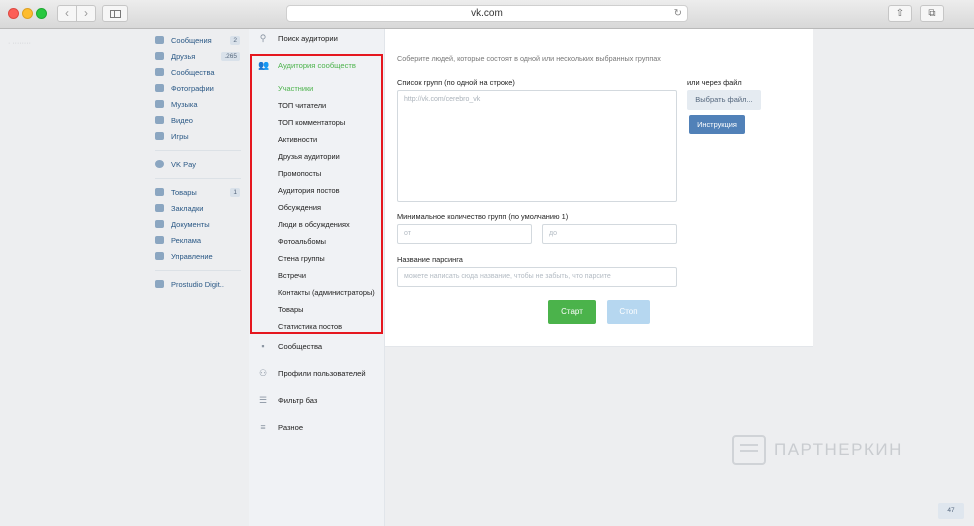  I want to click on submenu-item: Люди в обсуждениях, so click(326, 224).